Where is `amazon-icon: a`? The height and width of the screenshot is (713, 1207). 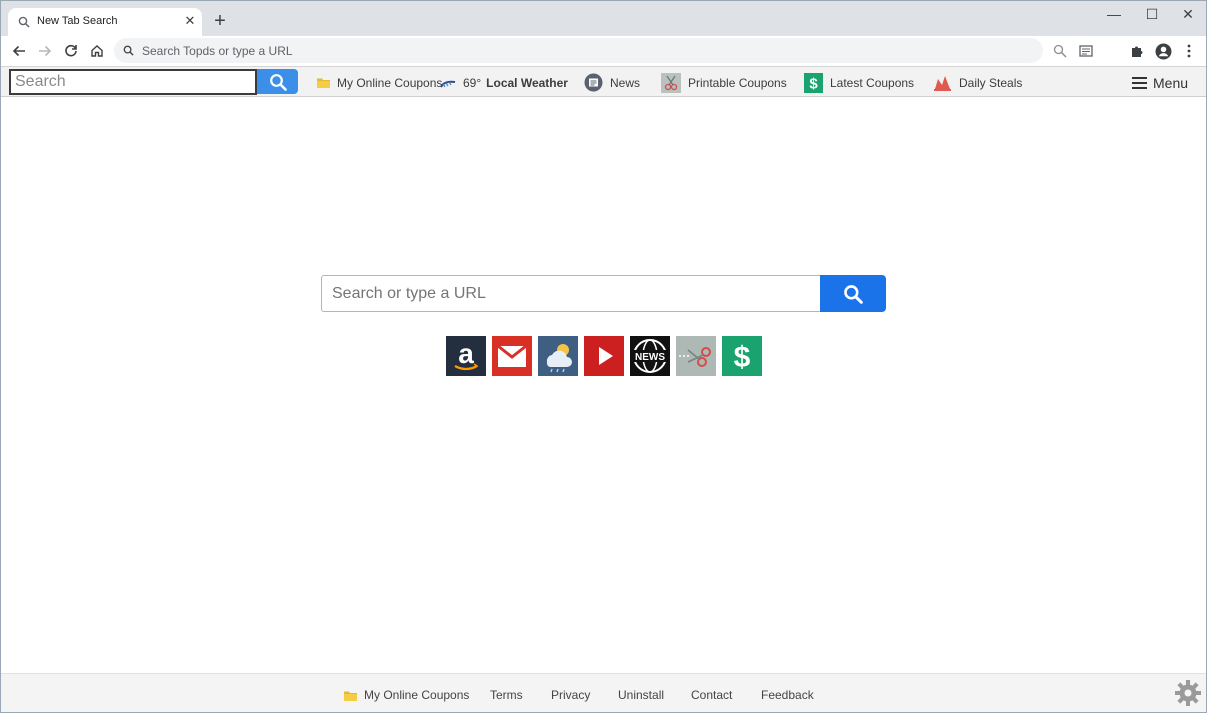 amazon-icon: a is located at coordinates (466, 354).